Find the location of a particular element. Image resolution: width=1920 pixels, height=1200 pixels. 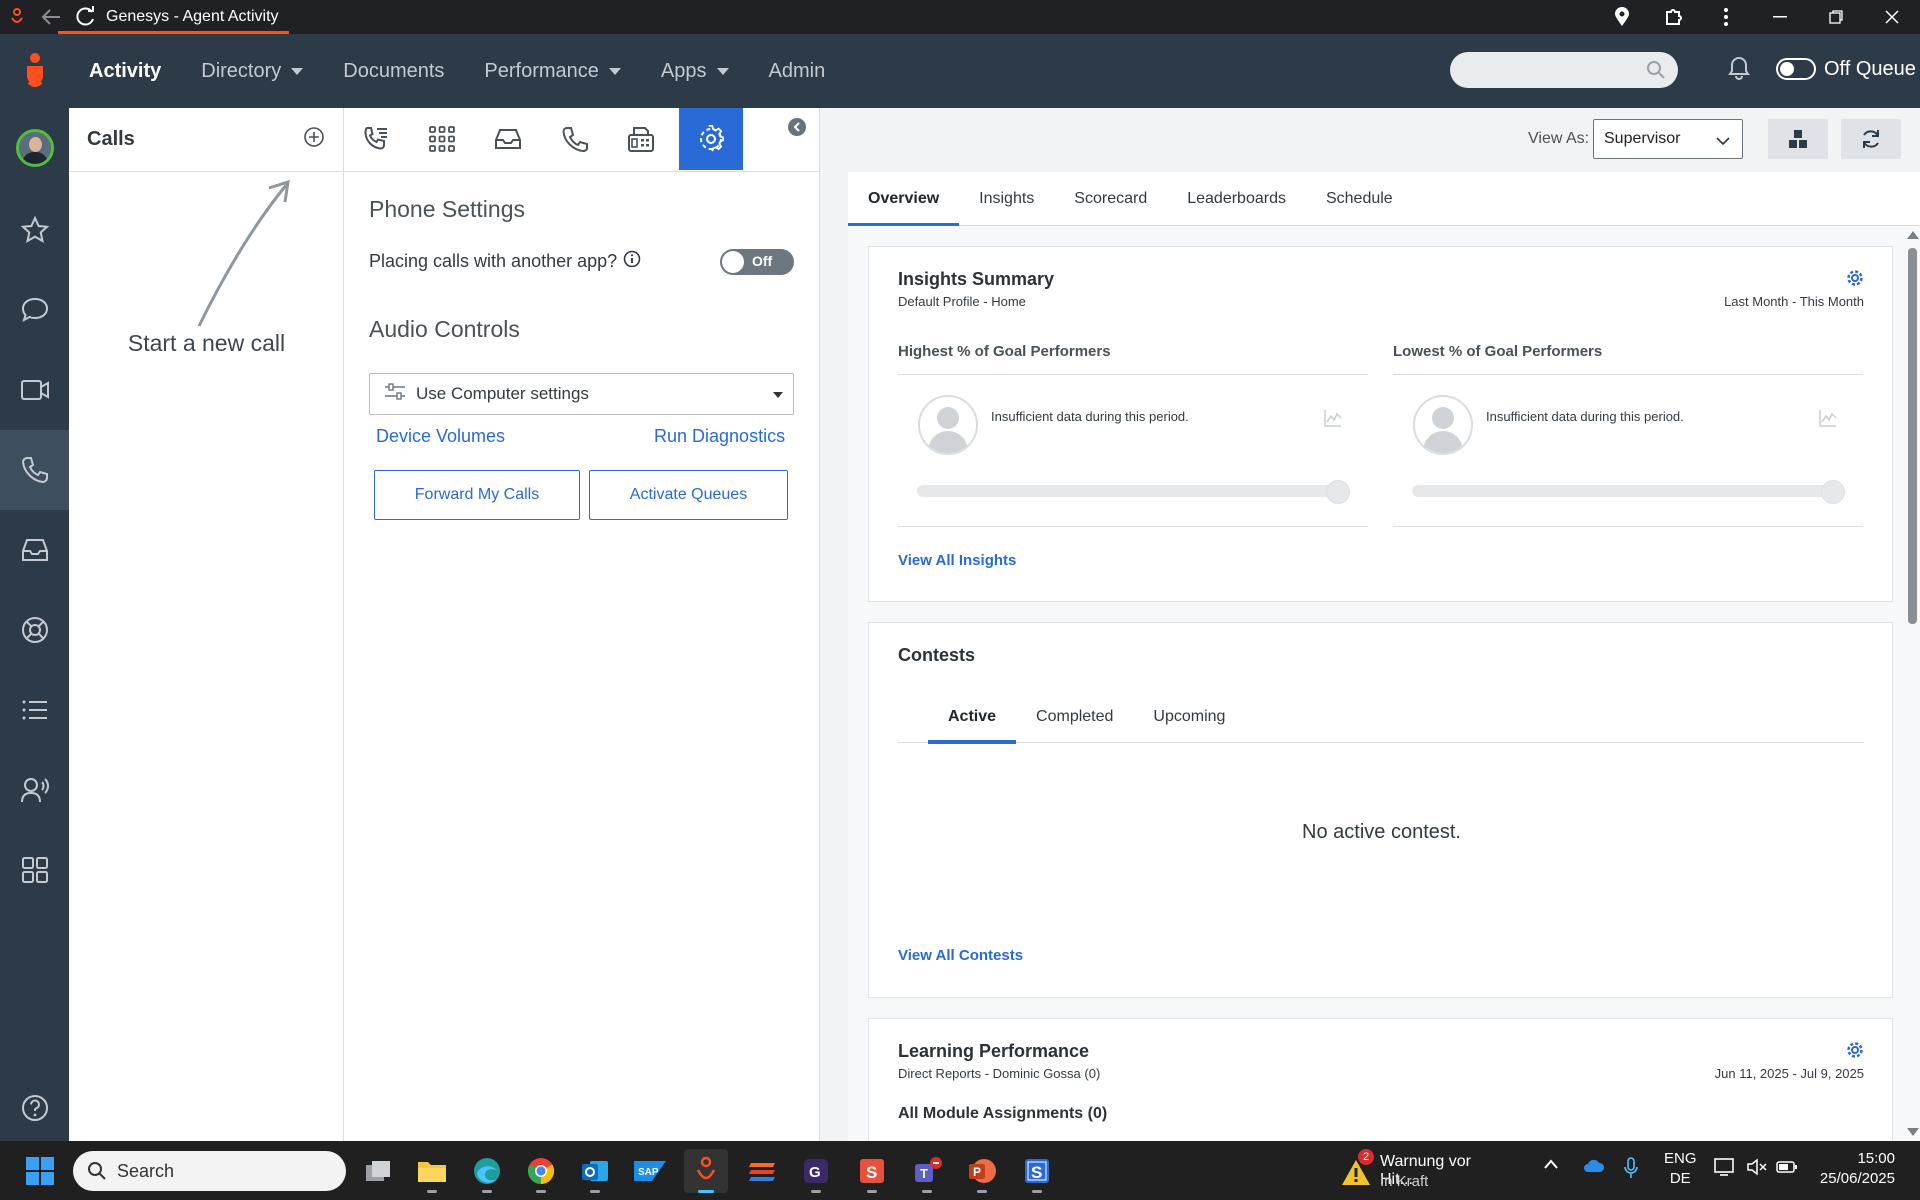

insights-title: Insights Summary is located at coordinates (976, 279).